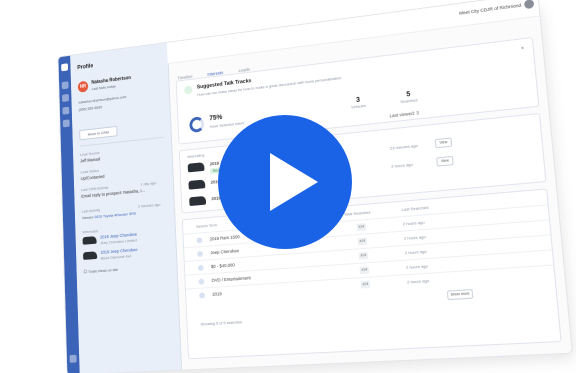 The width and height of the screenshot is (576, 373). What do you see at coordinates (73, 358) in the screenshot?
I see `settings-icon` at bounding box center [73, 358].